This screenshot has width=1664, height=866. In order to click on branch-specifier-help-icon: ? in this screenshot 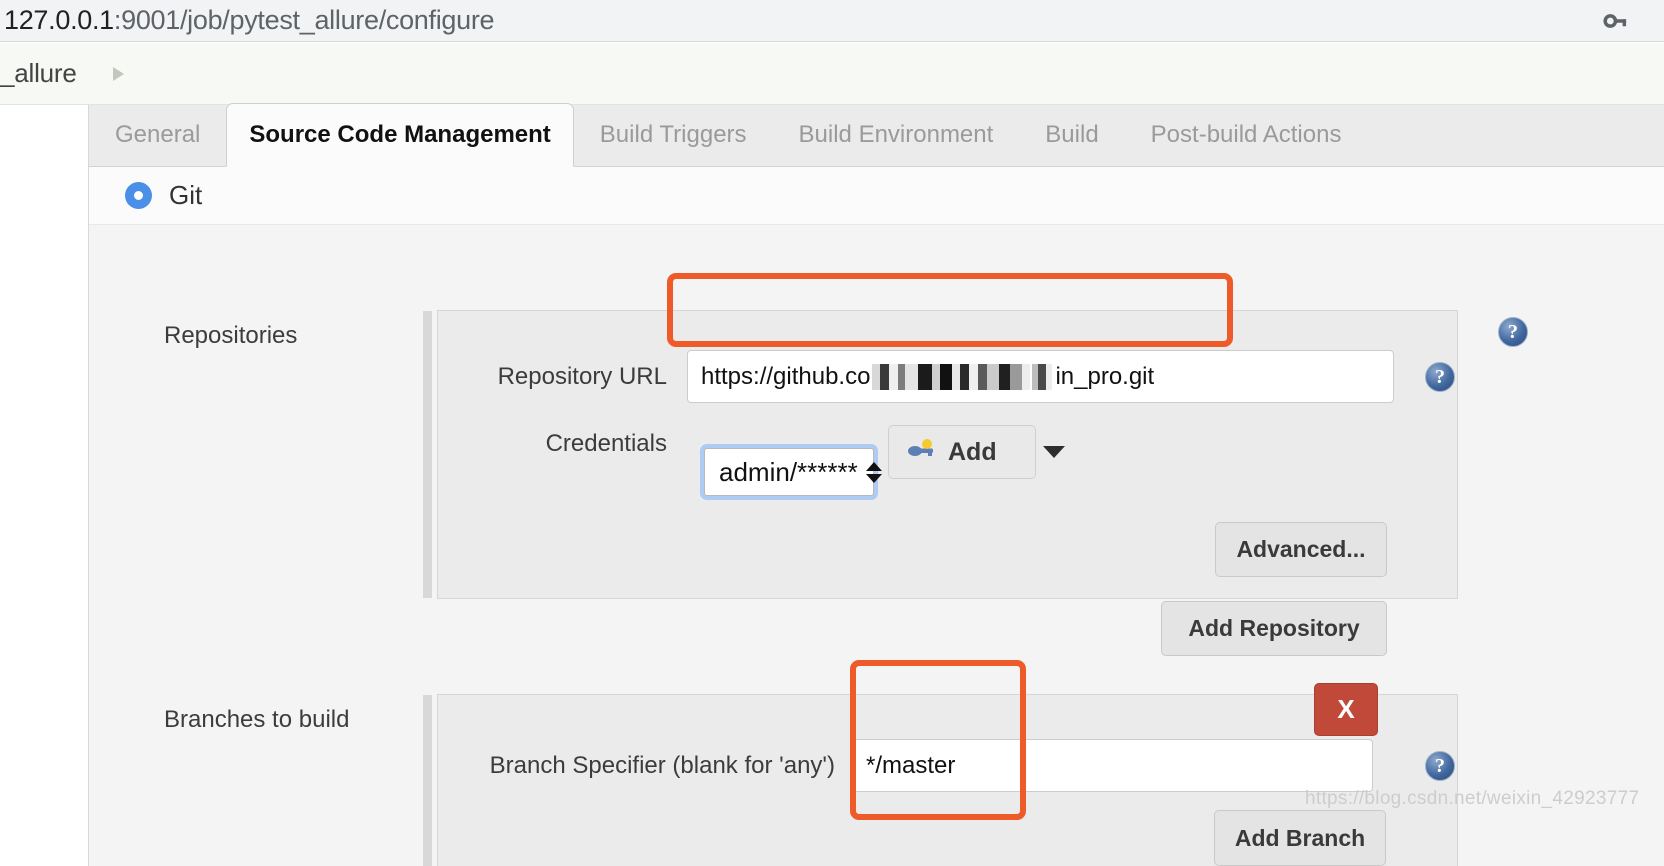, I will do `click(1440, 766)`.